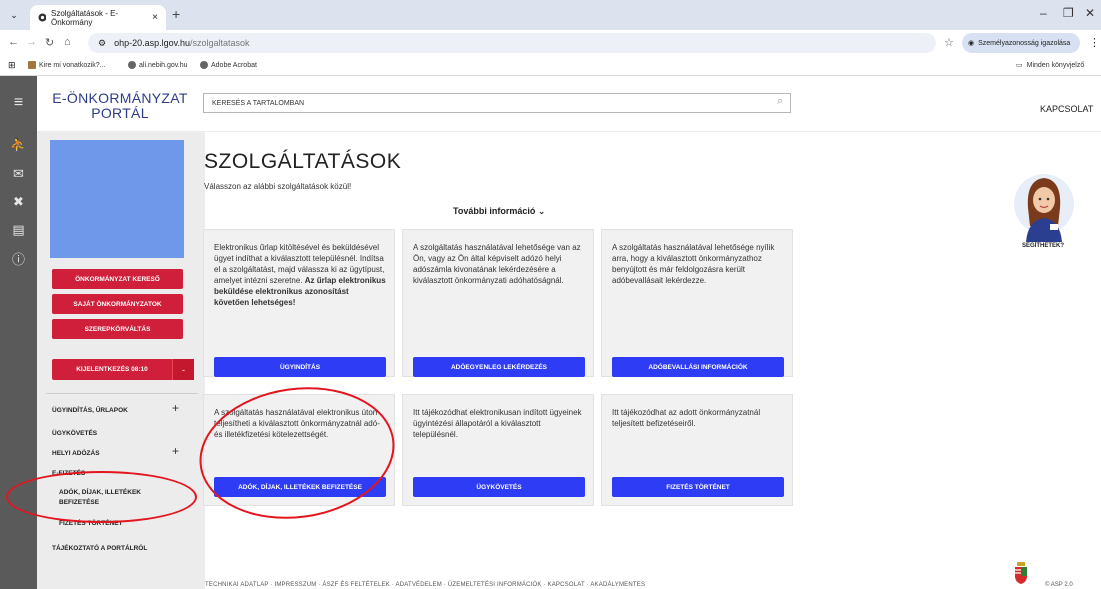 This screenshot has height=589, width=1101. What do you see at coordinates (99, 548) in the screenshot?
I see `sidebar-item-portal-info: TÁJÉKOZTATÓ A PORTÁLRÓL` at bounding box center [99, 548].